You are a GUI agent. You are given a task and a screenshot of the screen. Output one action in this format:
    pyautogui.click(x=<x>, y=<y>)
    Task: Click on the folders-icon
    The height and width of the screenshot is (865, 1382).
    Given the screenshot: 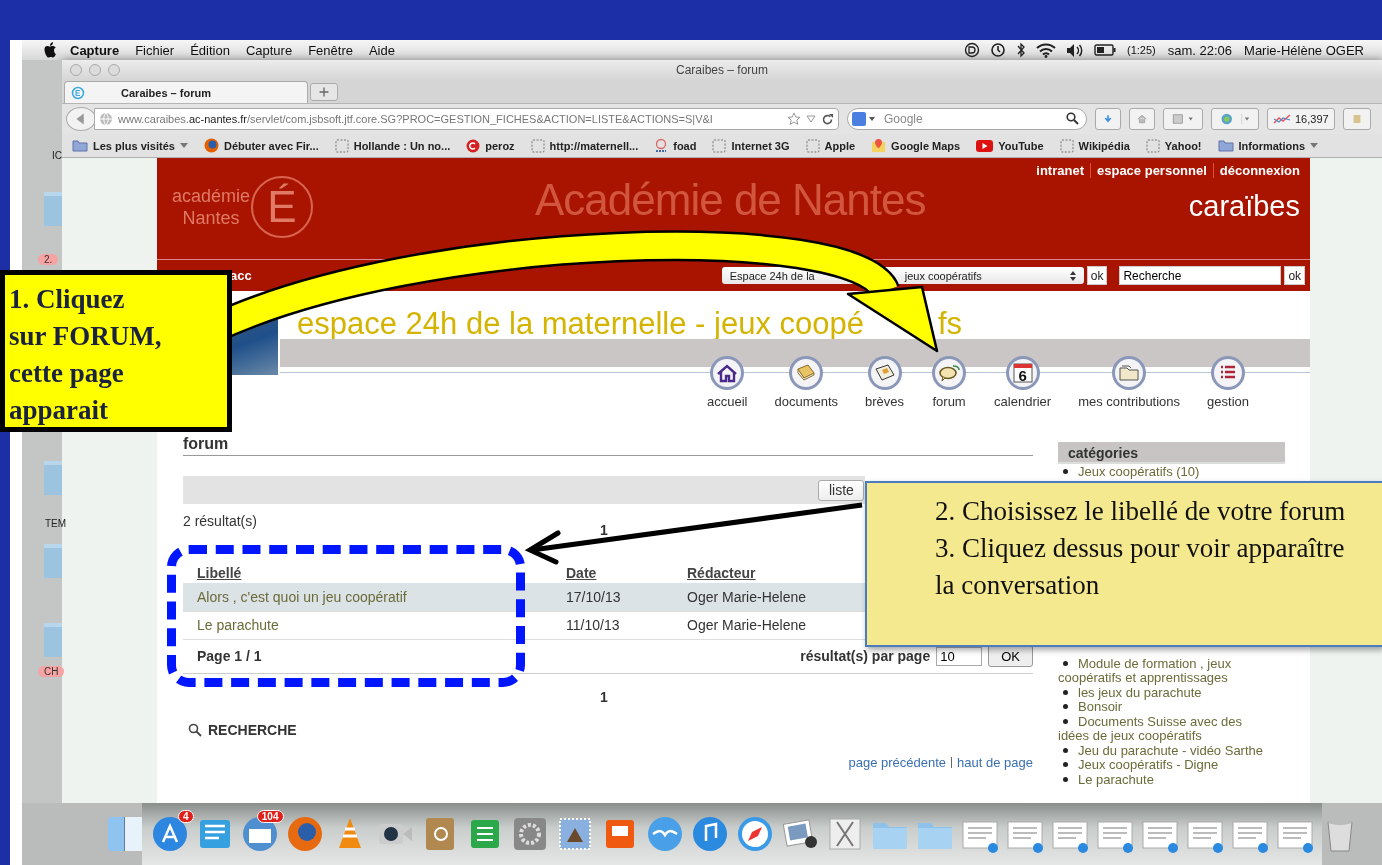 What is the action you would take?
    pyautogui.click(x=1129, y=373)
    